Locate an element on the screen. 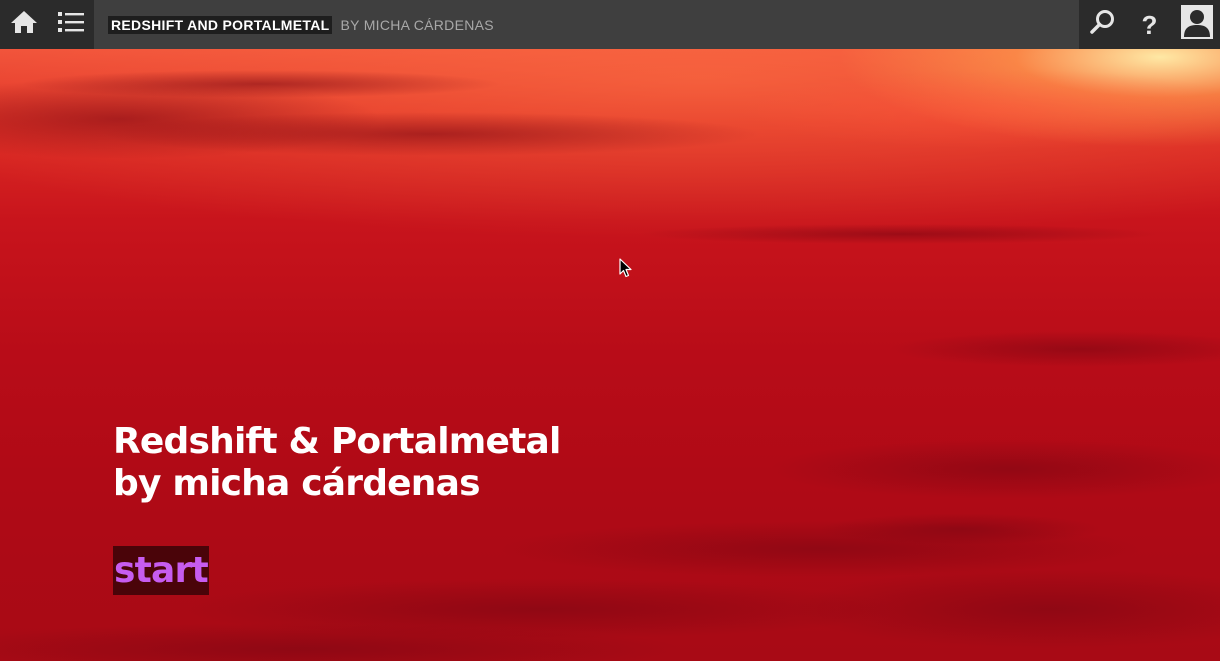  help-icon: ? is located at coordinates (1149, 24).